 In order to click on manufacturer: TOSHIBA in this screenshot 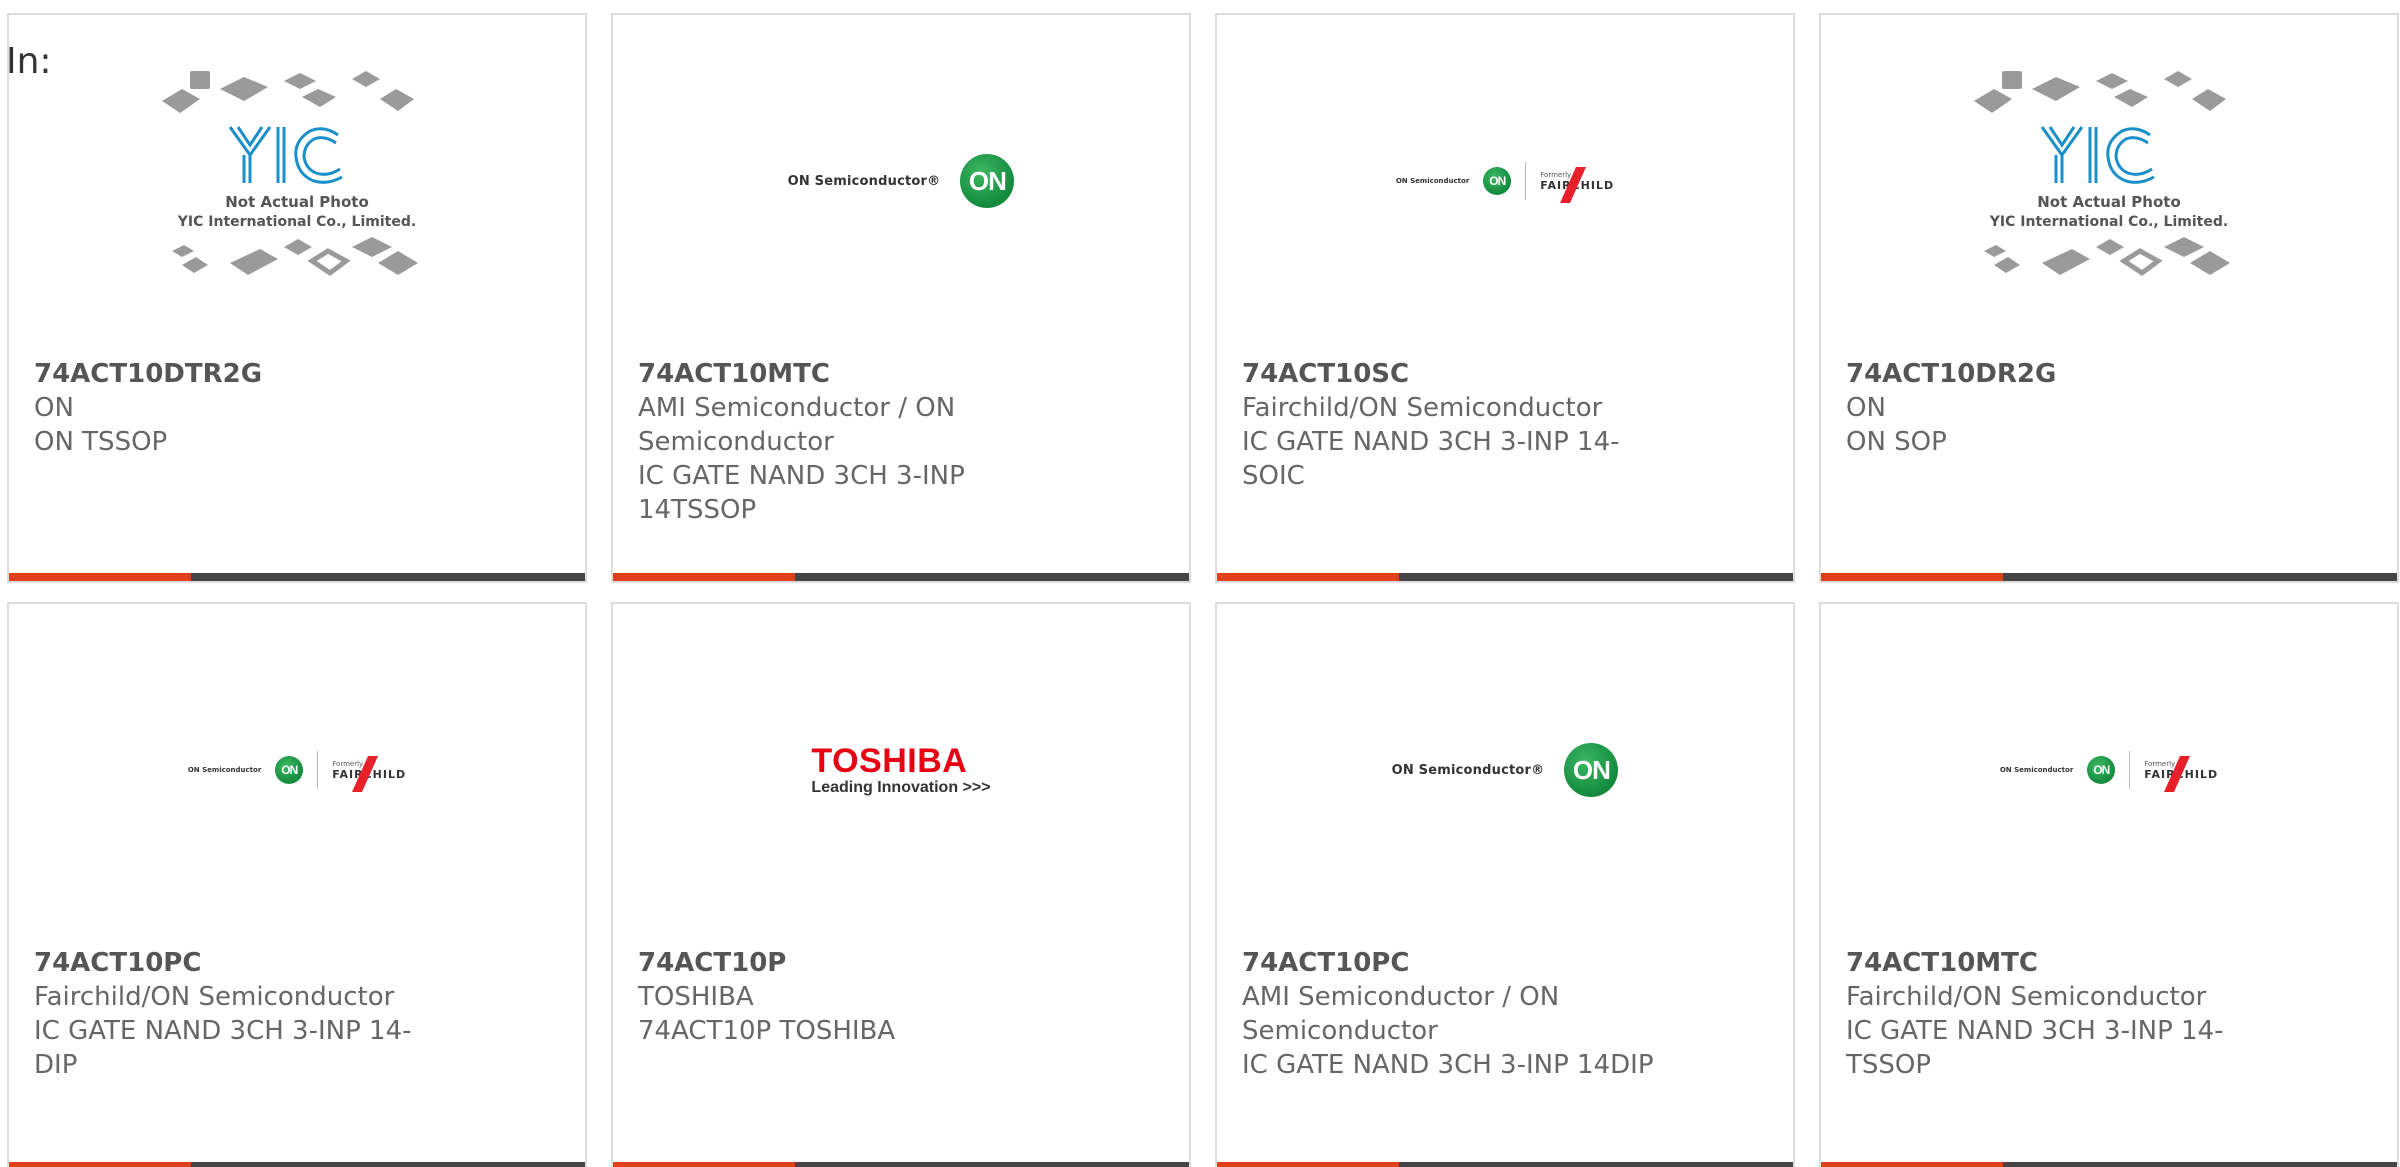, I will do `click(696, 997)`.